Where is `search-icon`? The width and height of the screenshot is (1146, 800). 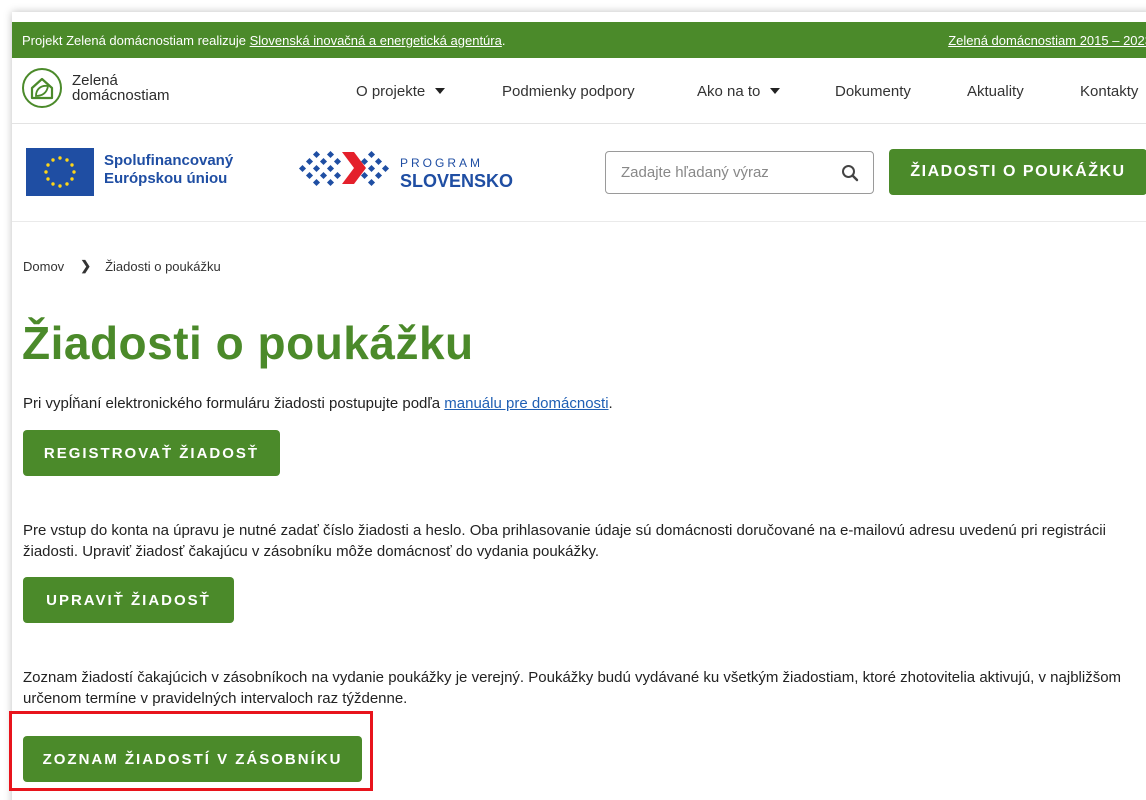
search-icon is located at coordinates (850, 175).